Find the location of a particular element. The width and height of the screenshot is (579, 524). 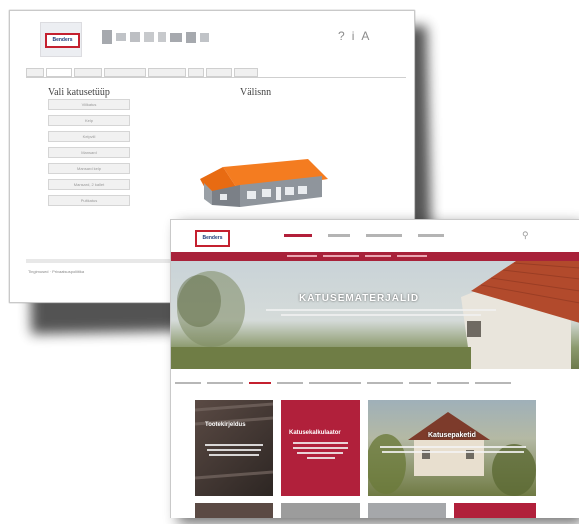

house-photo is located at coordinates (452, 454).